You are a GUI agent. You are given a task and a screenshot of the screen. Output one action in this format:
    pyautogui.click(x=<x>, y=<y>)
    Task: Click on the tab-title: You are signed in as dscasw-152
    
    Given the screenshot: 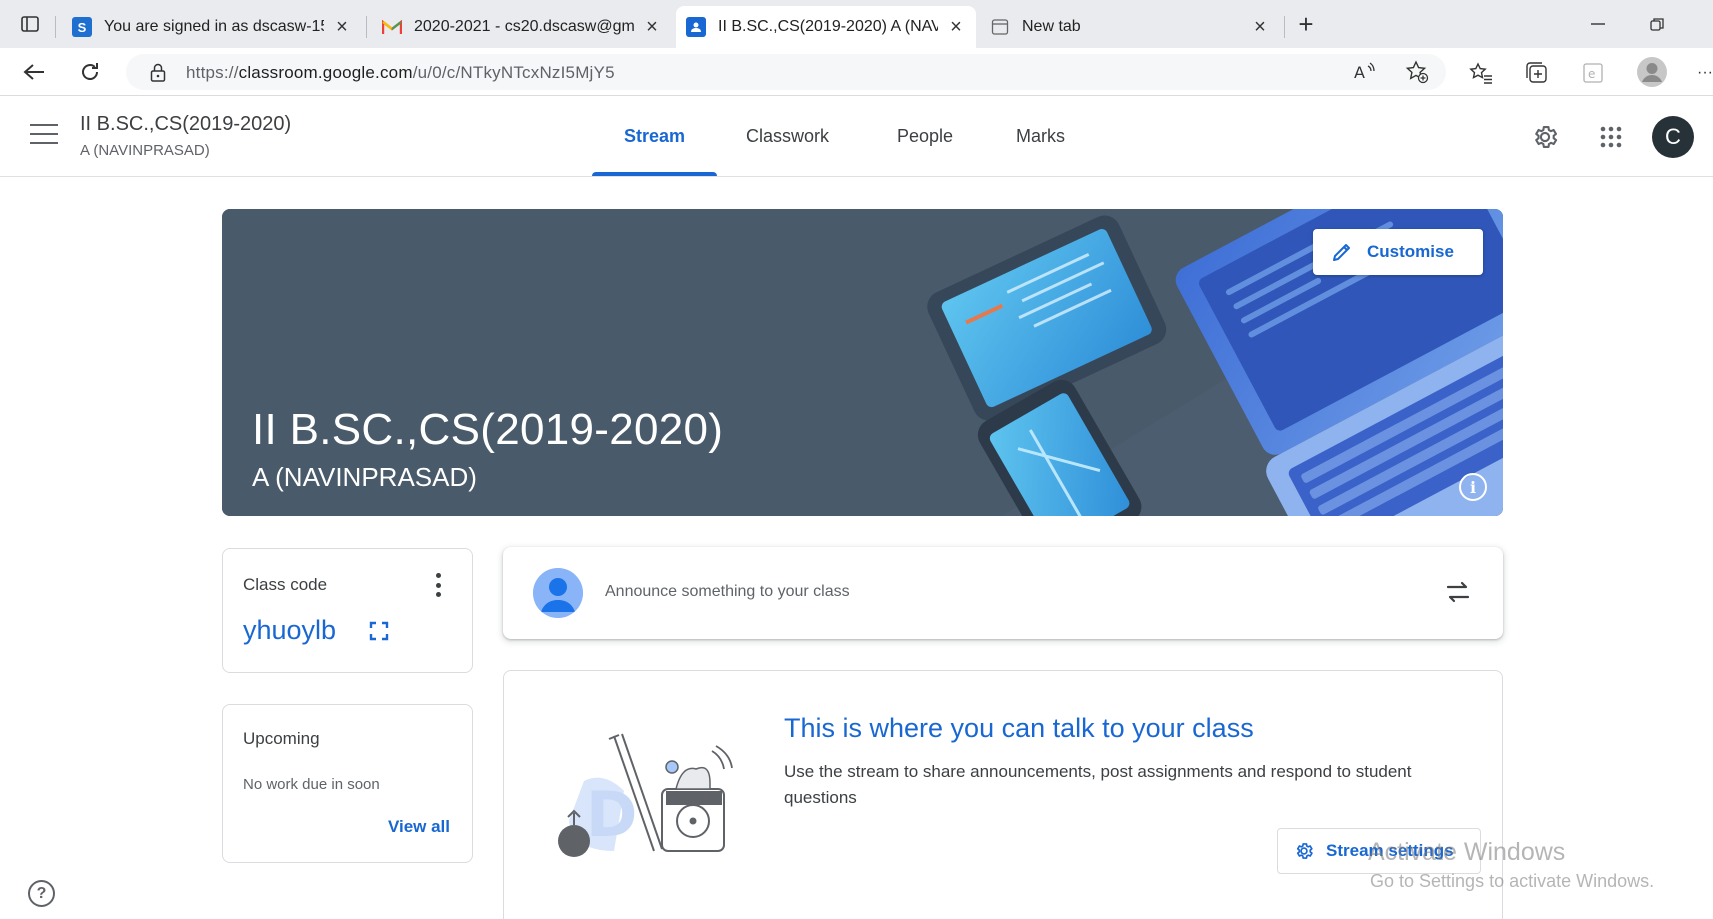 What is the action you would take?
    pyautogui.click(x=214, y=26)
    